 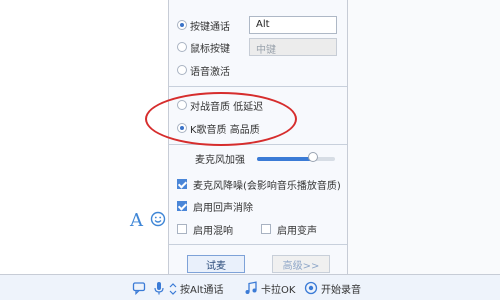 What do you see at coordinates (301, 264) in the screenshot?
I see `advanced-button: 高级>>` at bounding box center [301, 264].